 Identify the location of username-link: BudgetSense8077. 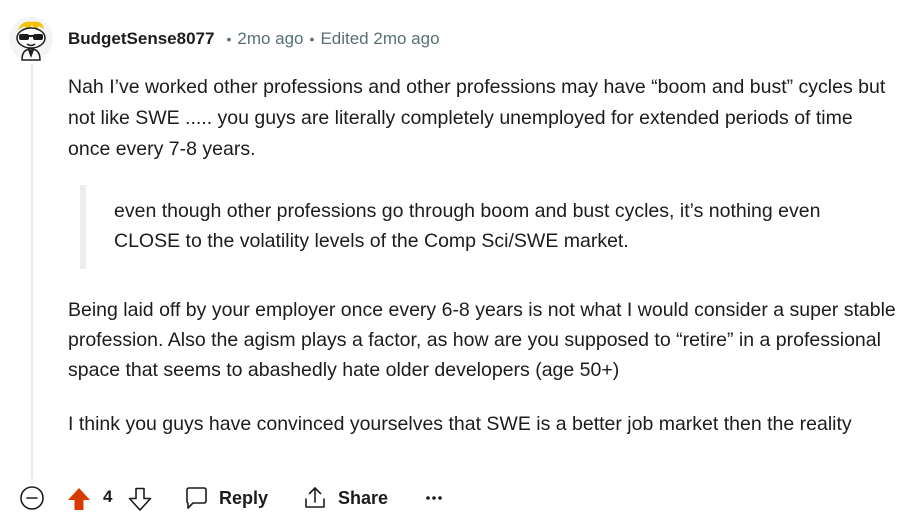
(141, 39).